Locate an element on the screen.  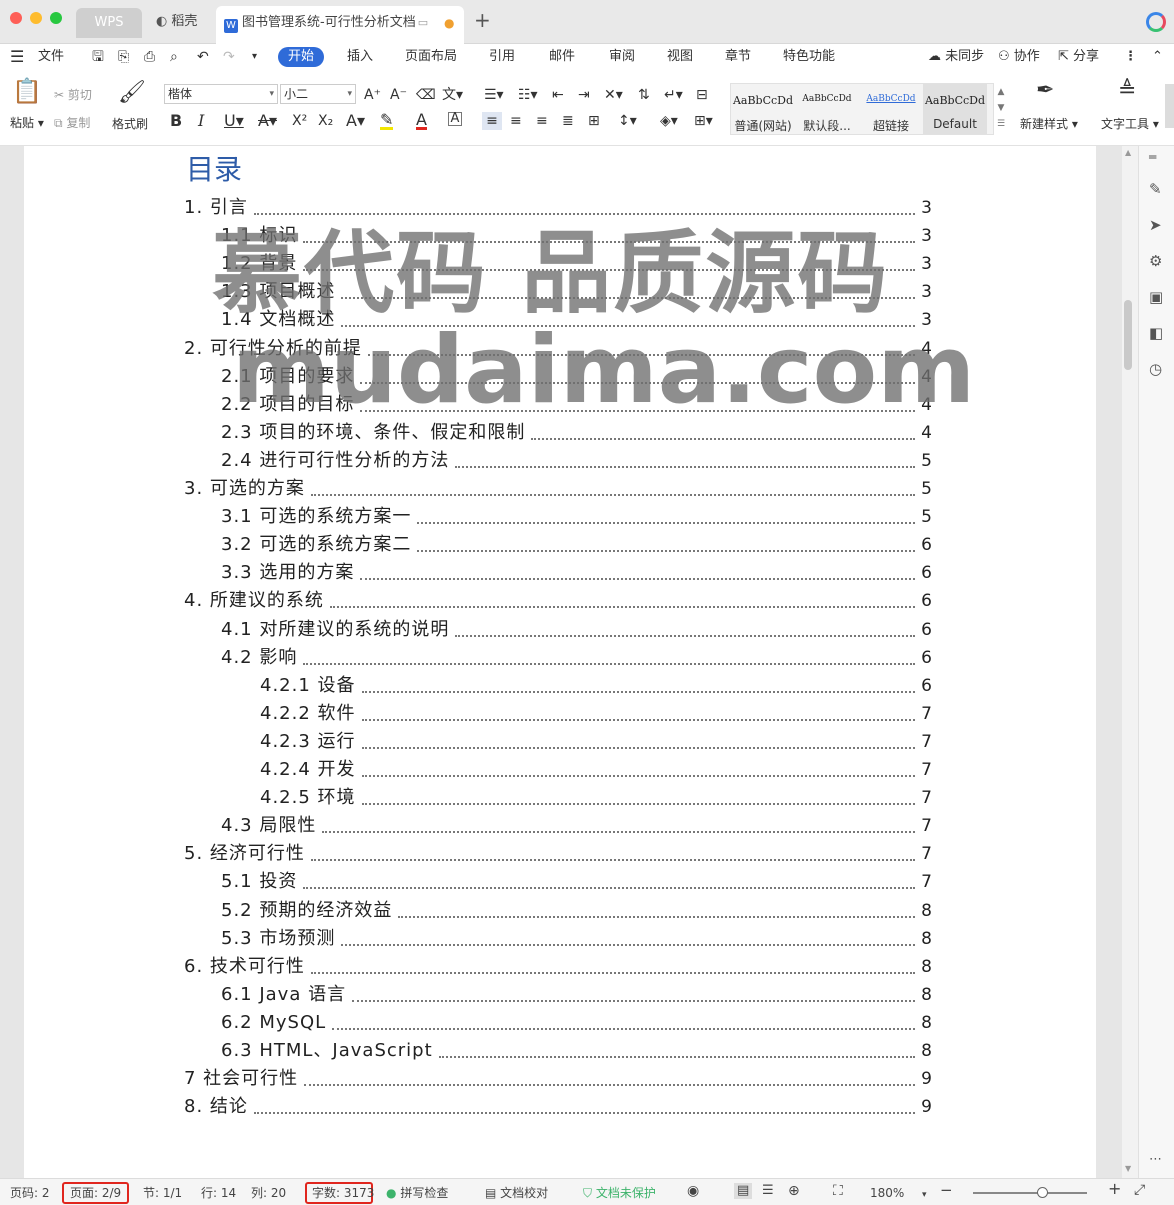
zoom-slider-handle is located at coordinates (1042, 1192).